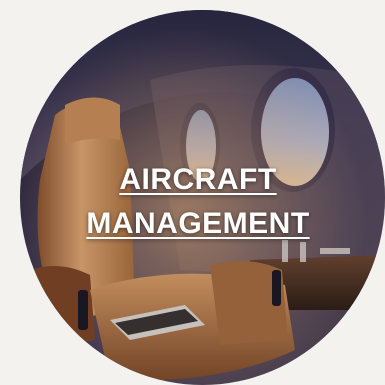 The height and width of the screenshot is (385, 385). Describe the element at coordinates (198, 179) in the screenshot. I see `tile-title-line-1: AIRCRAFT` at that location.